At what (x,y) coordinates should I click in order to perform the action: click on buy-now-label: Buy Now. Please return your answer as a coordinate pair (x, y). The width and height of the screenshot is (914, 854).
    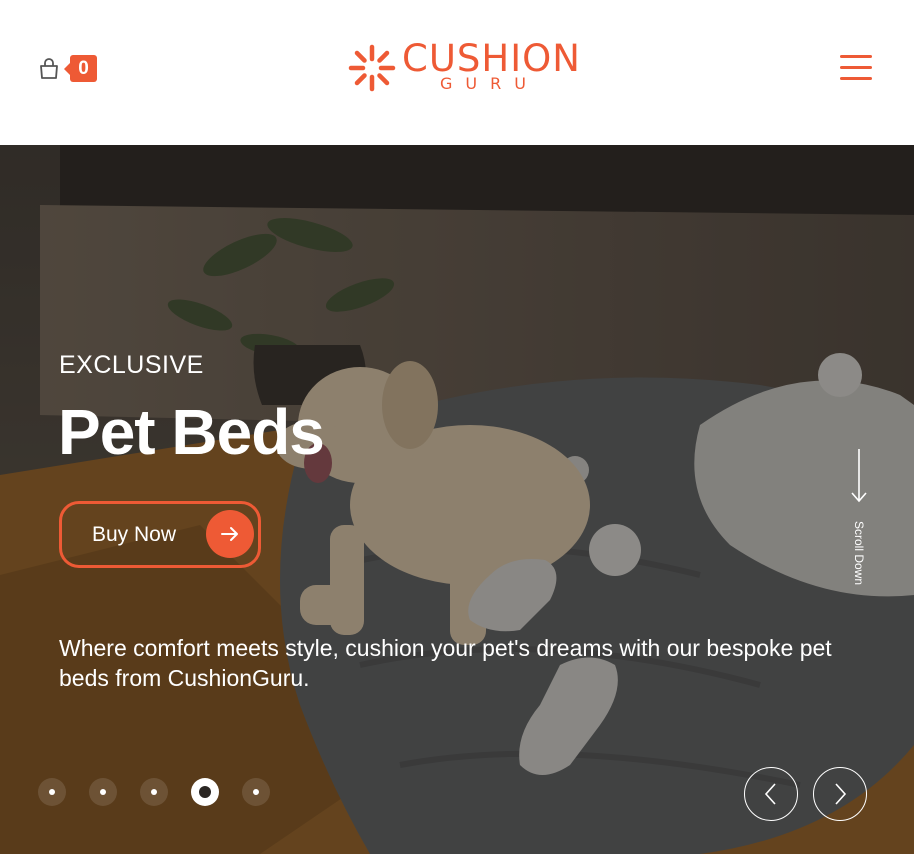
    Looking at the image, I should click on (134, 534).